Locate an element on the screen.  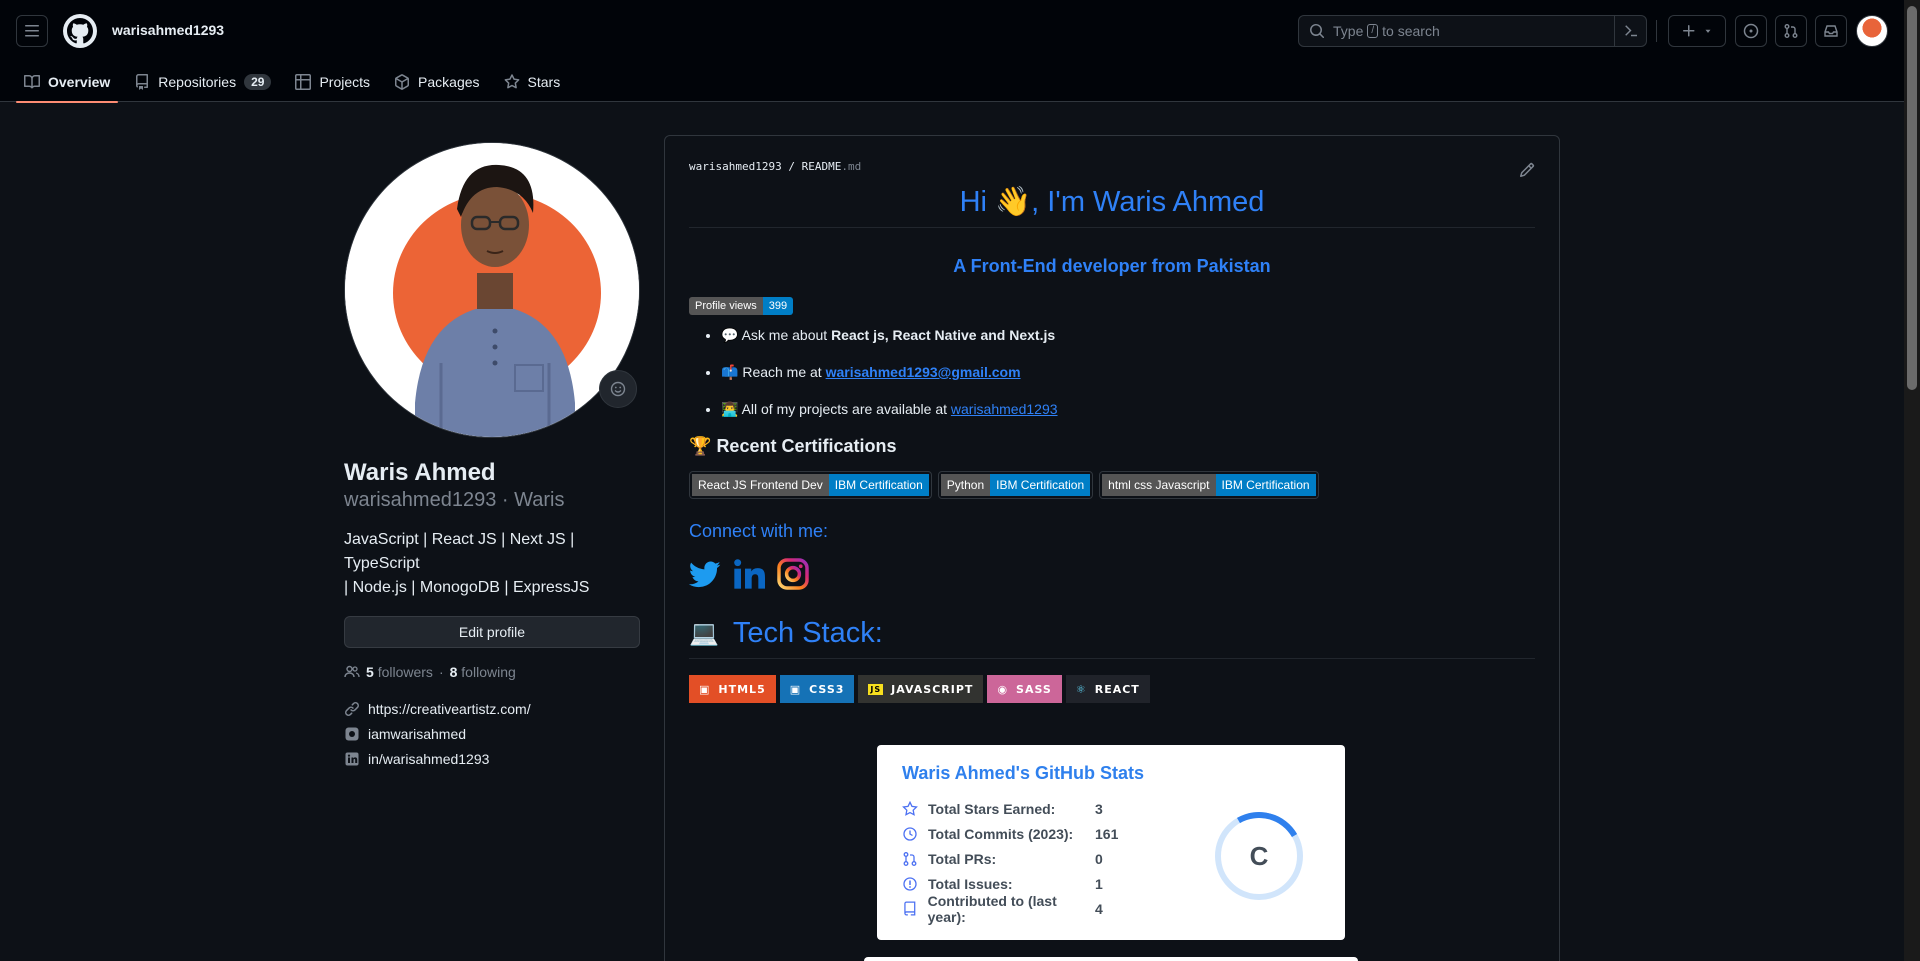
tab-repositories: Repositories 29 is located at coordinates (202, 82).